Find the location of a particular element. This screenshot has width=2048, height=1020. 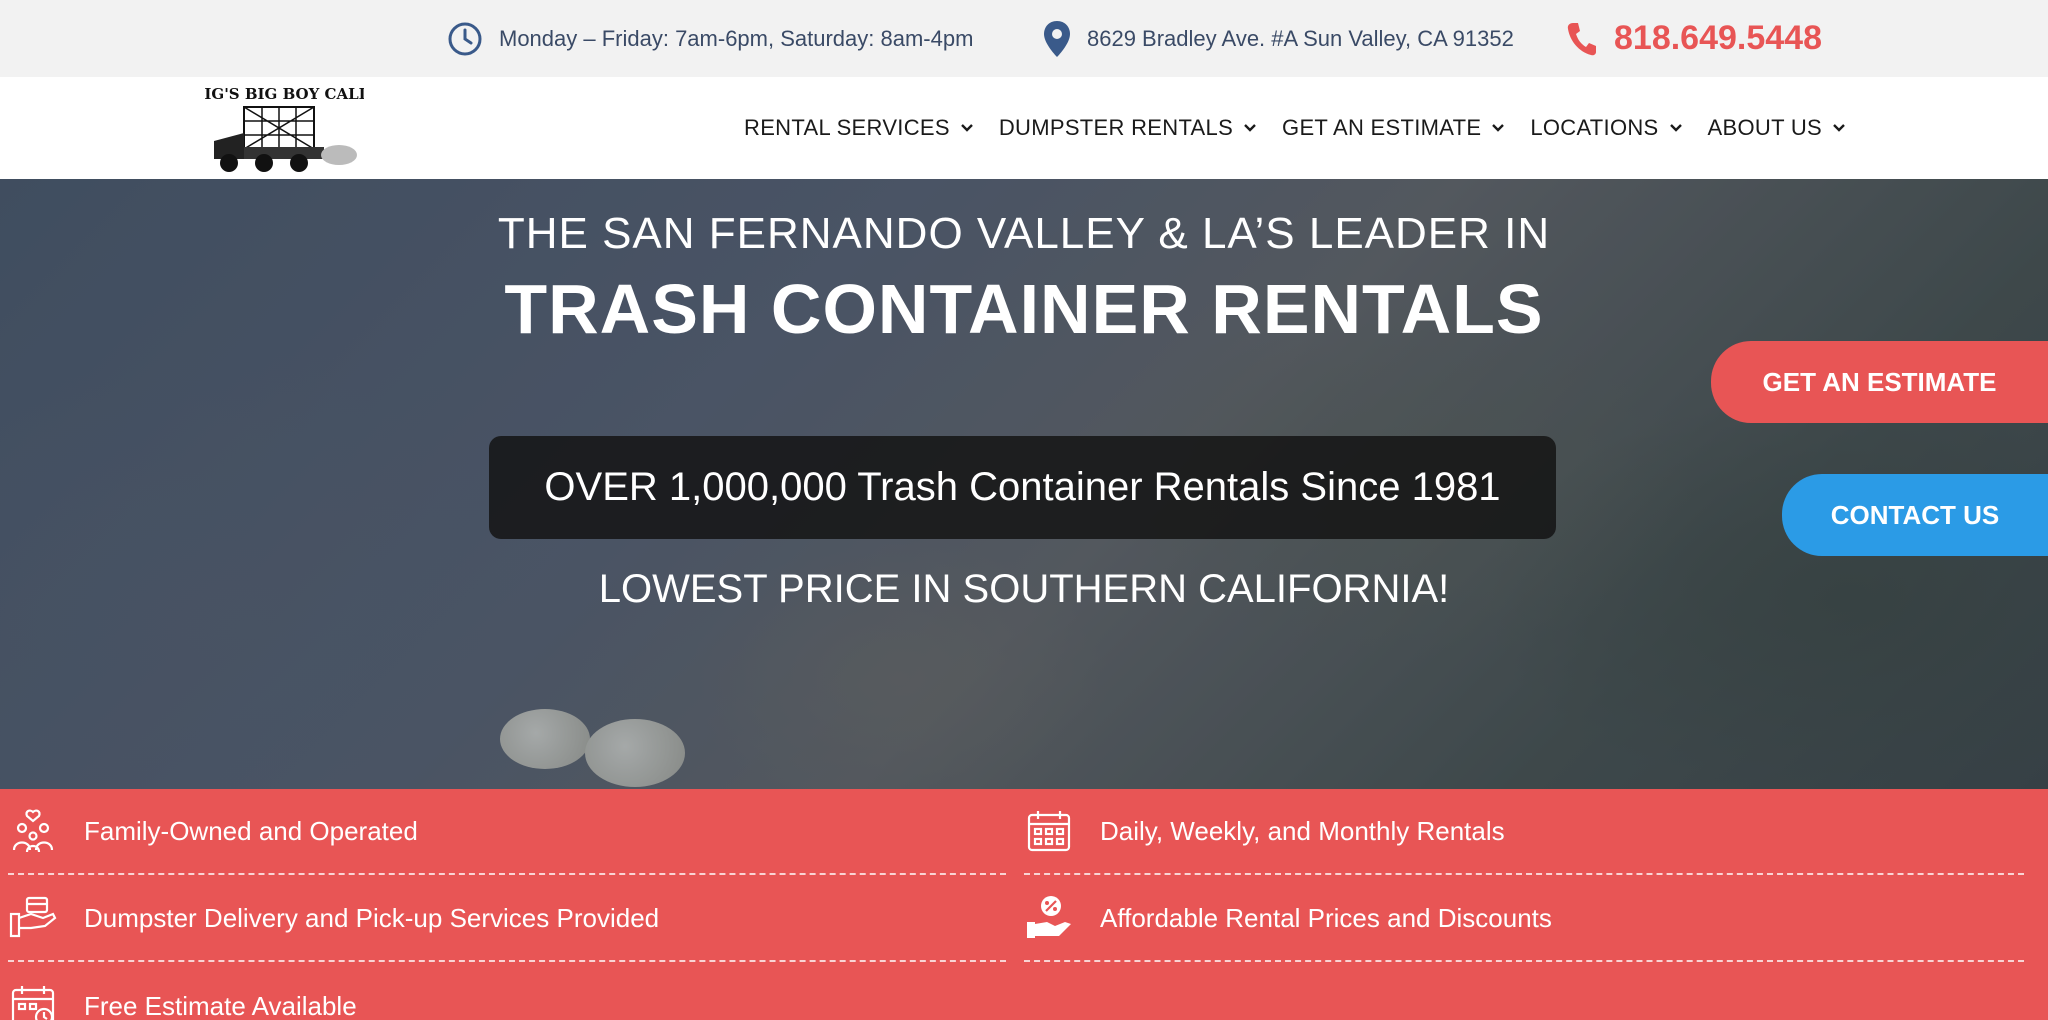

map-pin-icon is located at coordinates (1057, 39).